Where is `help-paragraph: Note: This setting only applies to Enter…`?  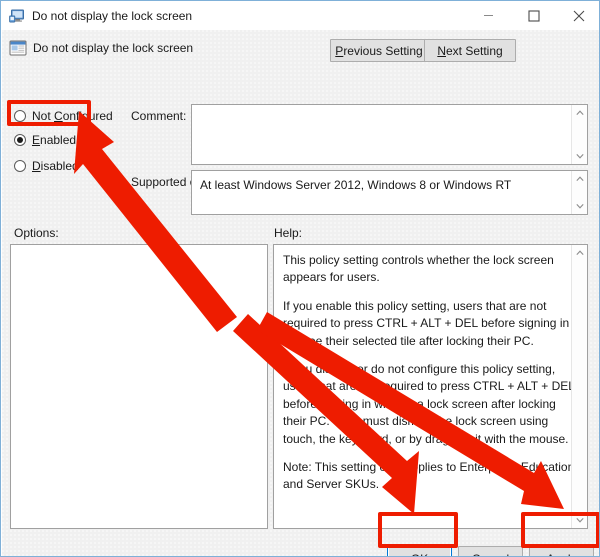
help-paragraph: Note: This setting only applies to Enter… is located at coordinates (430, 475).